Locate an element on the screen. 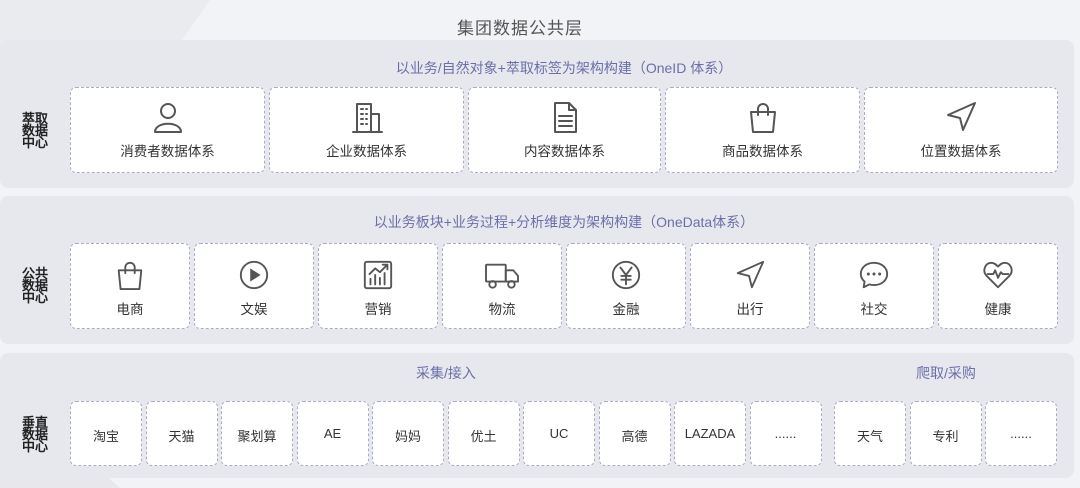 This screenshot has height=488, width=1080. card-ecommerce: 电商 is located at coordinates (130, 286).